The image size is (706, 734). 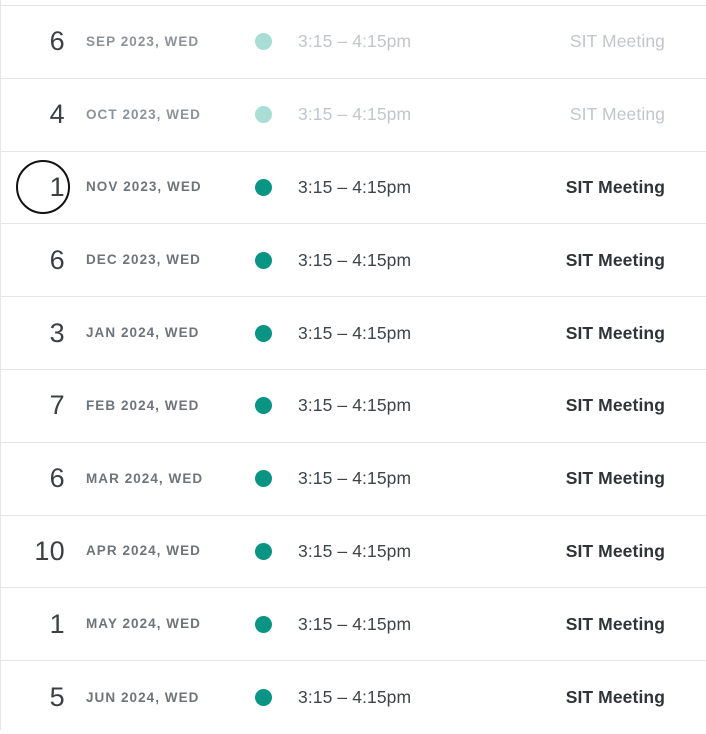 What do you see at coordinates (143, 114) in the screenshot?
I see `date-label: OCT 2023, WED` at bounding box center [143, 114].